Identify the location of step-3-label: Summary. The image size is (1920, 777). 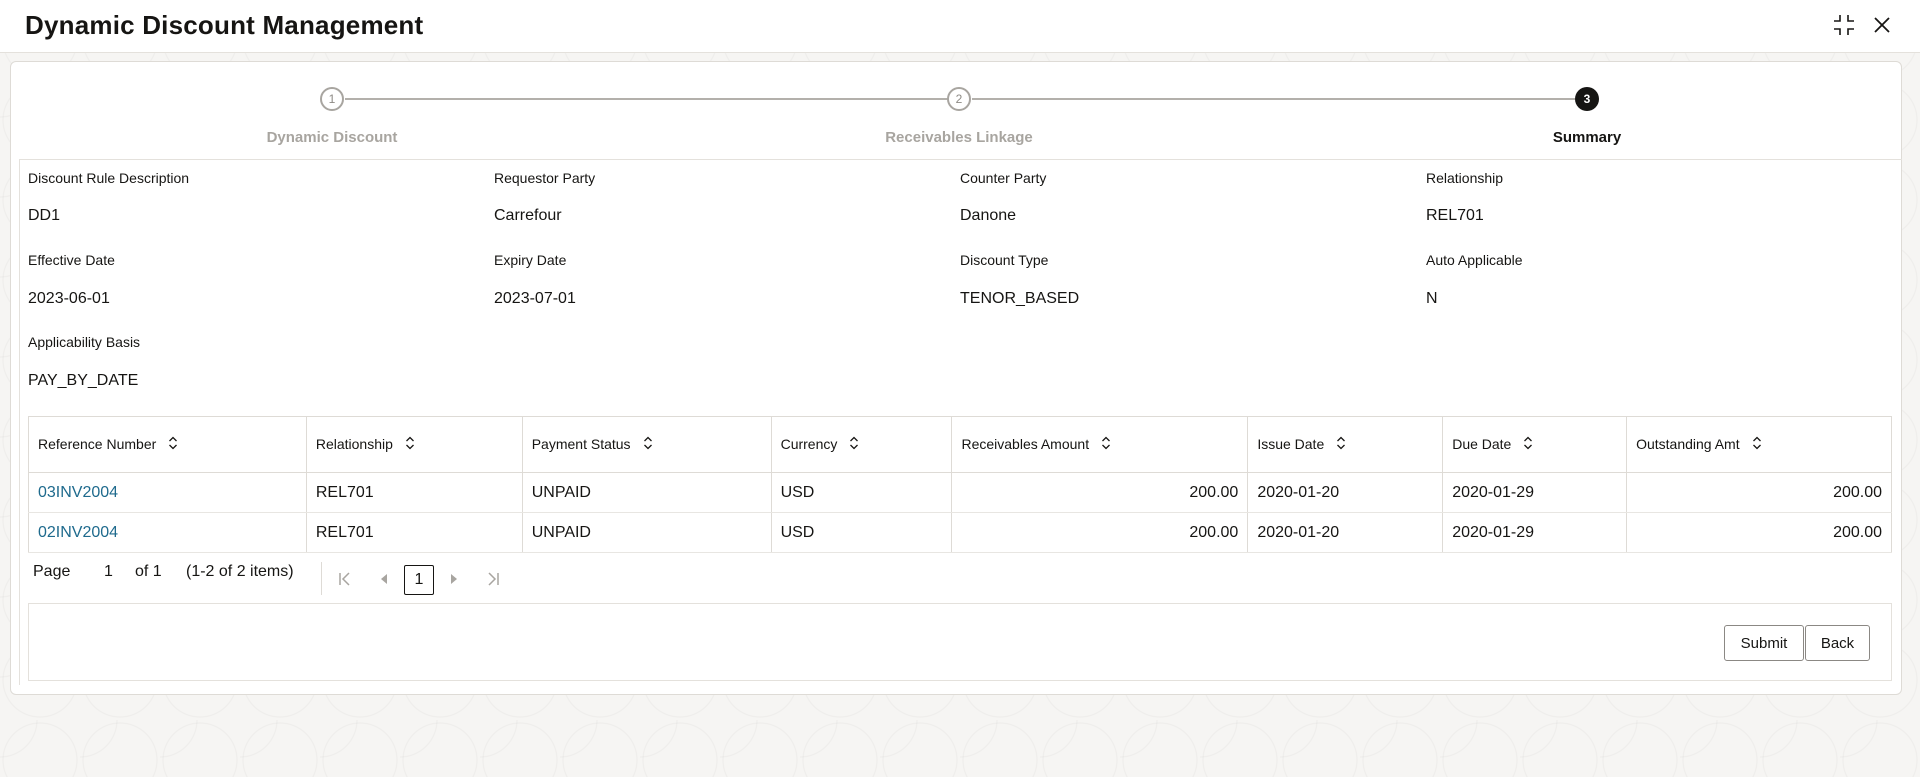
(1587, 137).